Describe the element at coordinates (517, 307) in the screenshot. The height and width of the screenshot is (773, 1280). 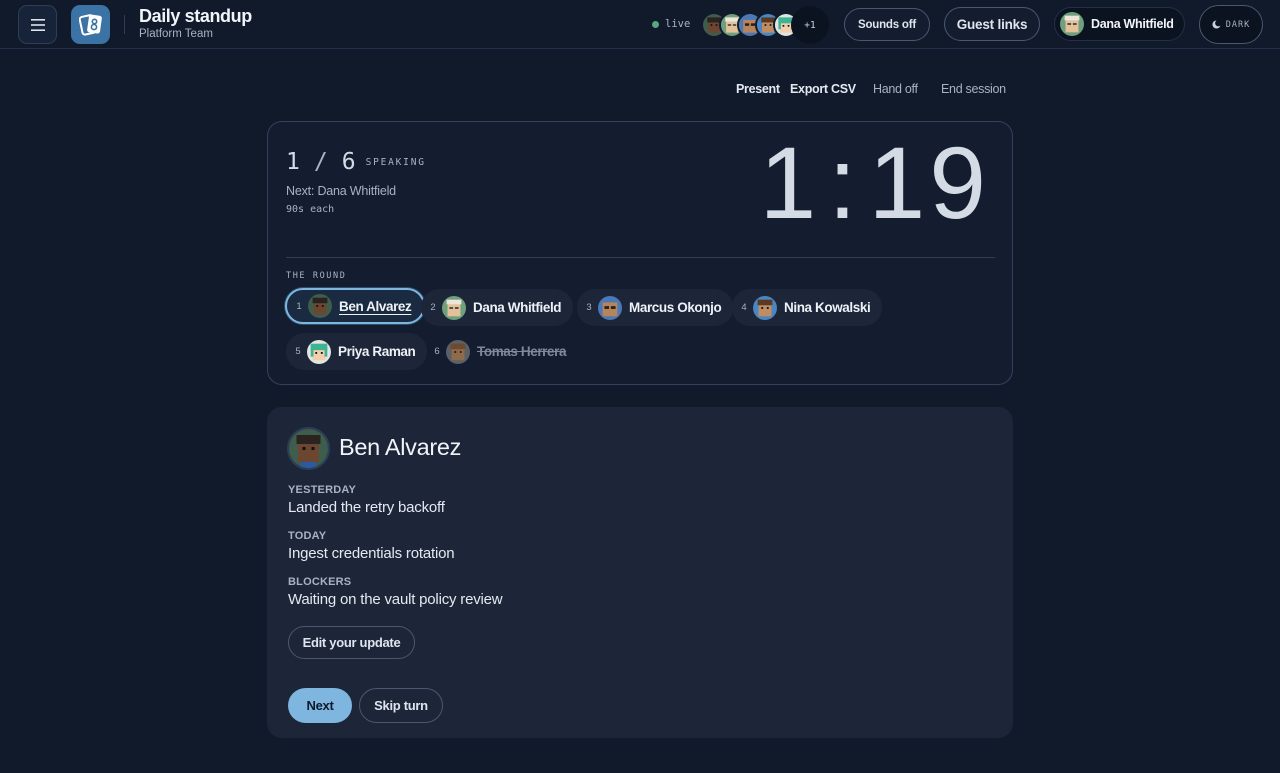
I see `round-name: Dana Whitfield` at that location.